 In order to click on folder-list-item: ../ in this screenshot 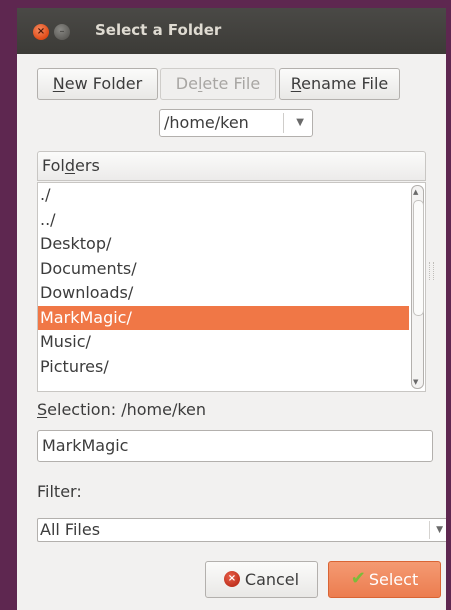, I will do `click(223, 220)`.